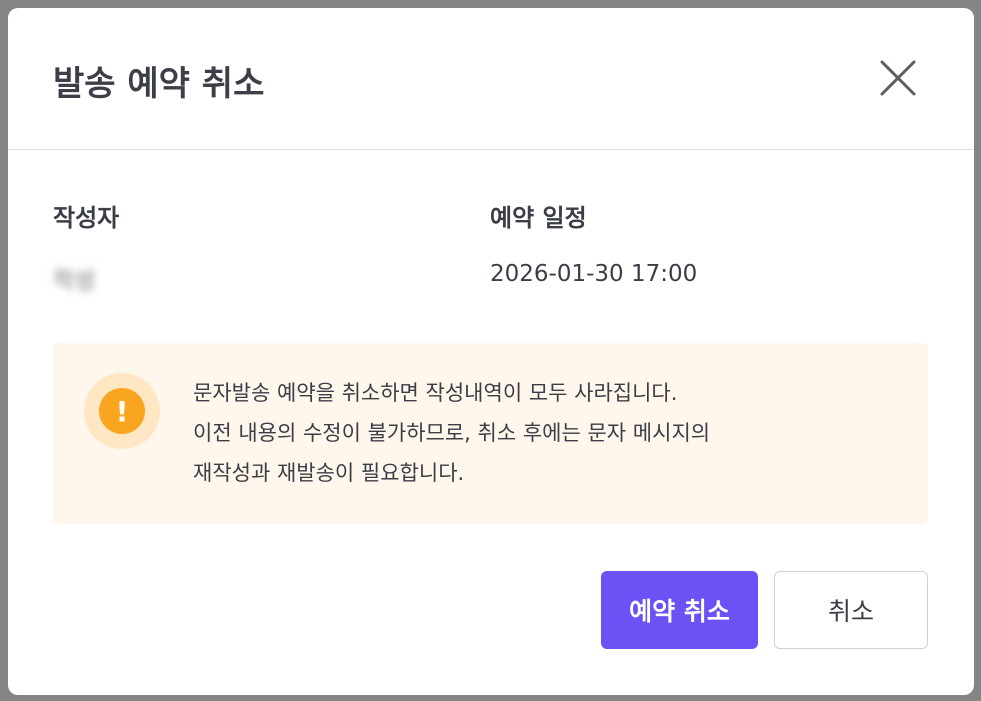 This screenshot has width=981, height=701. Describe the element at coordinates (159, 84) in the screenshot. I see `dialog-title: 발송 예약 취소` at that location.